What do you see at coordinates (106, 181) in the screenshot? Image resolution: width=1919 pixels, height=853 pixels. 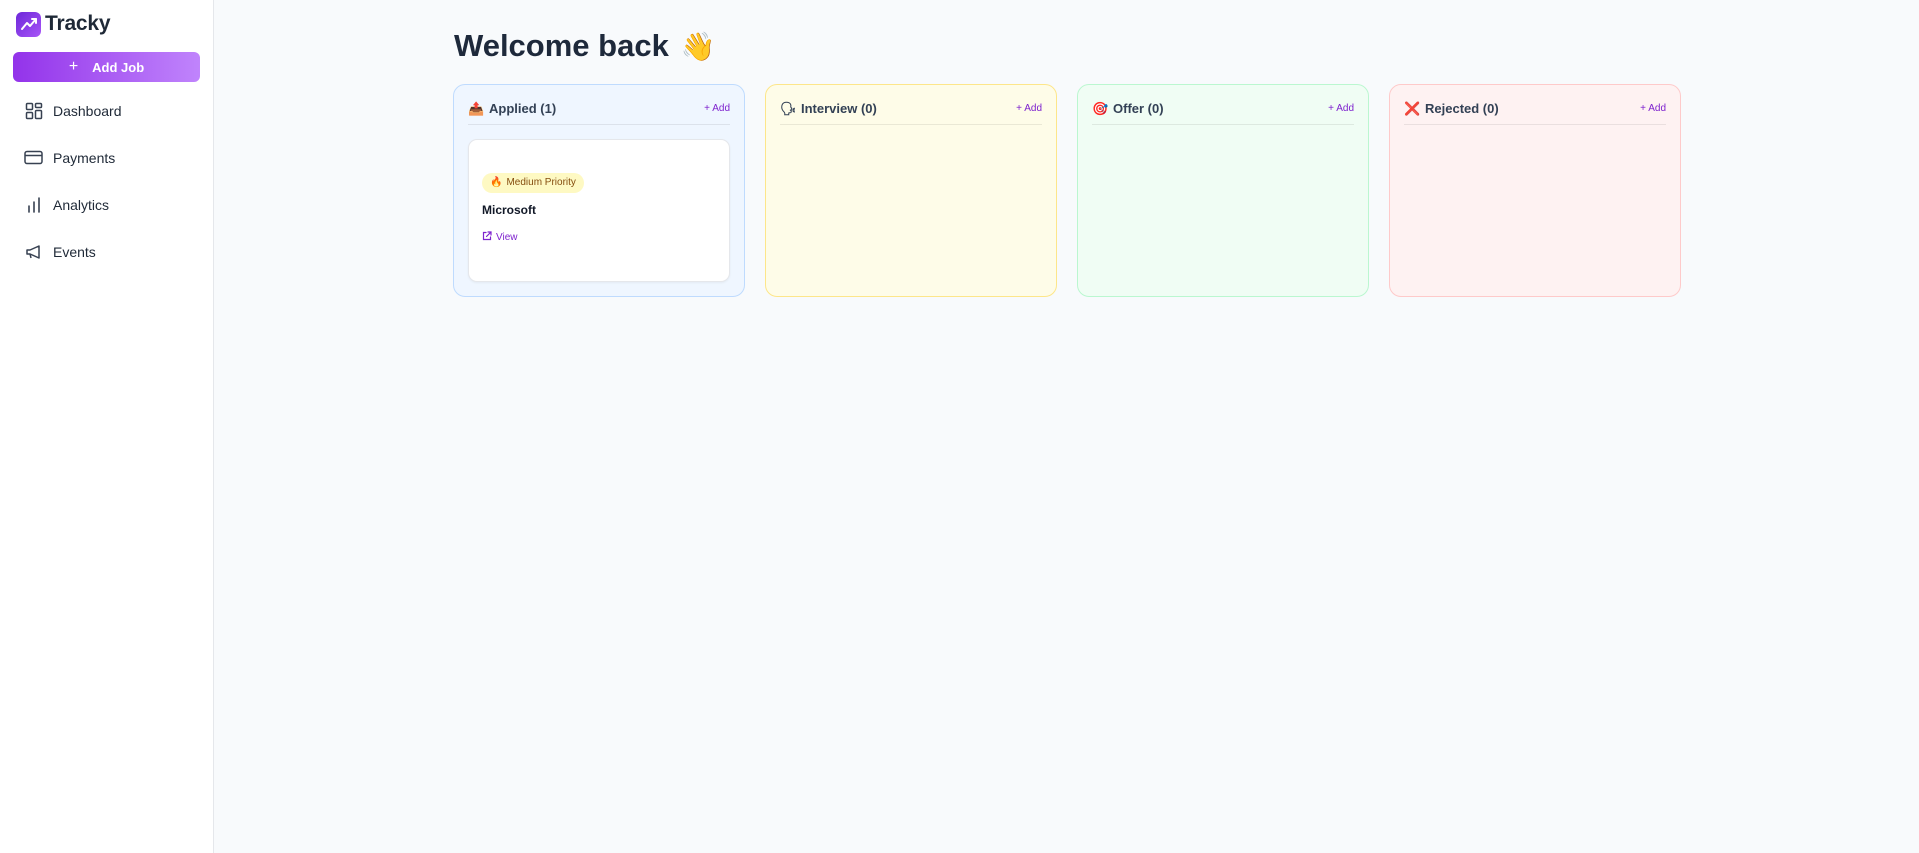 I see `sidebar-nav: Dashboard Payments Analytics Events` at bounding box center [106, 181].